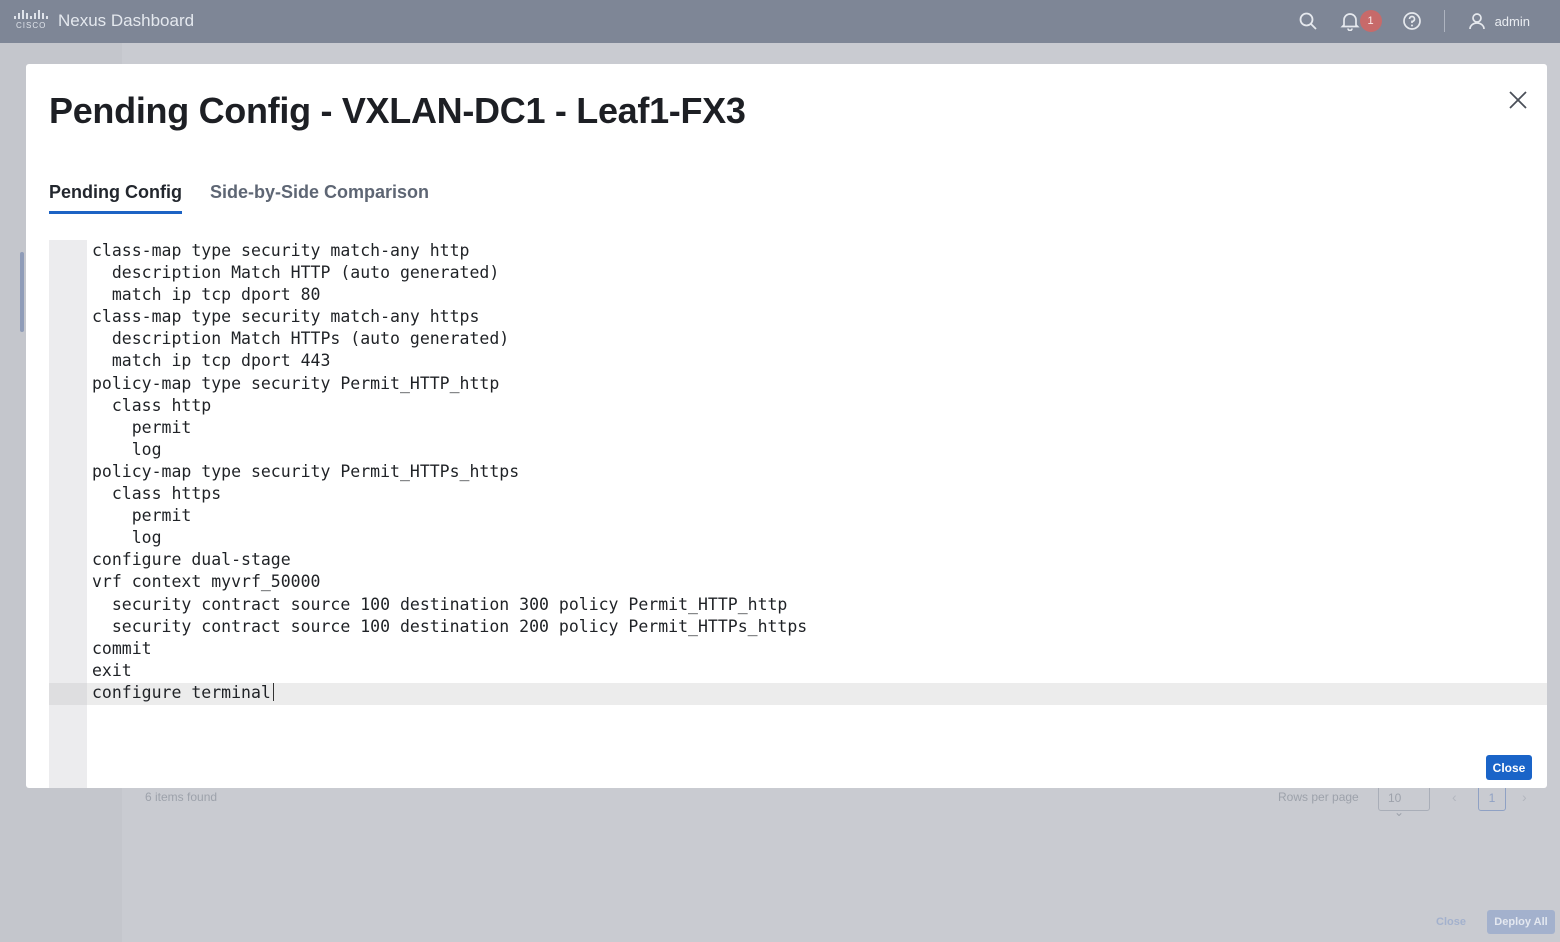 Image resolution: width=1560 pixels, height=942 pixels. Describe the element at coordinates (1477, 21) in the screenshot. I see `user-icon` at that location.